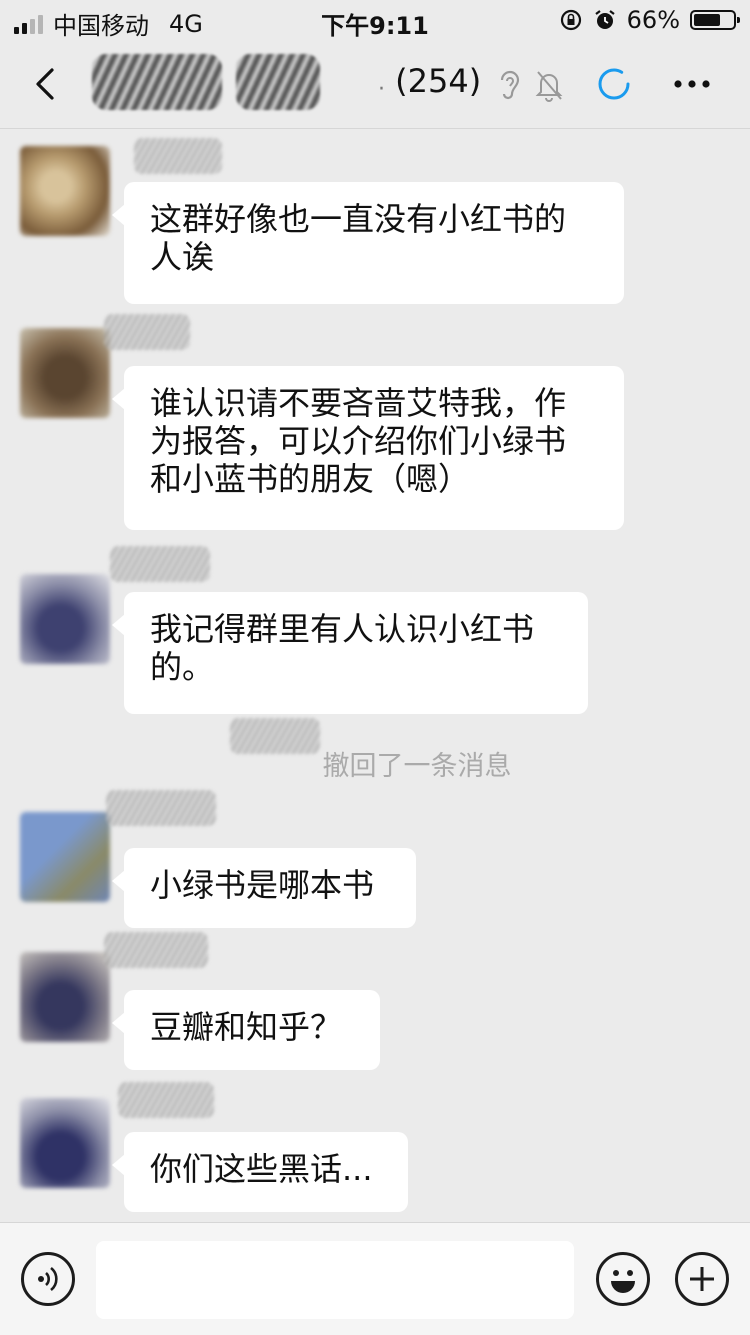 The image size is (750, 1335). What do you see at coordinates (368, 243) in the screenshot?
I see `message-bubble: 这群好像也一直没有小红书的 人诶` at bounding box center [368, 243].